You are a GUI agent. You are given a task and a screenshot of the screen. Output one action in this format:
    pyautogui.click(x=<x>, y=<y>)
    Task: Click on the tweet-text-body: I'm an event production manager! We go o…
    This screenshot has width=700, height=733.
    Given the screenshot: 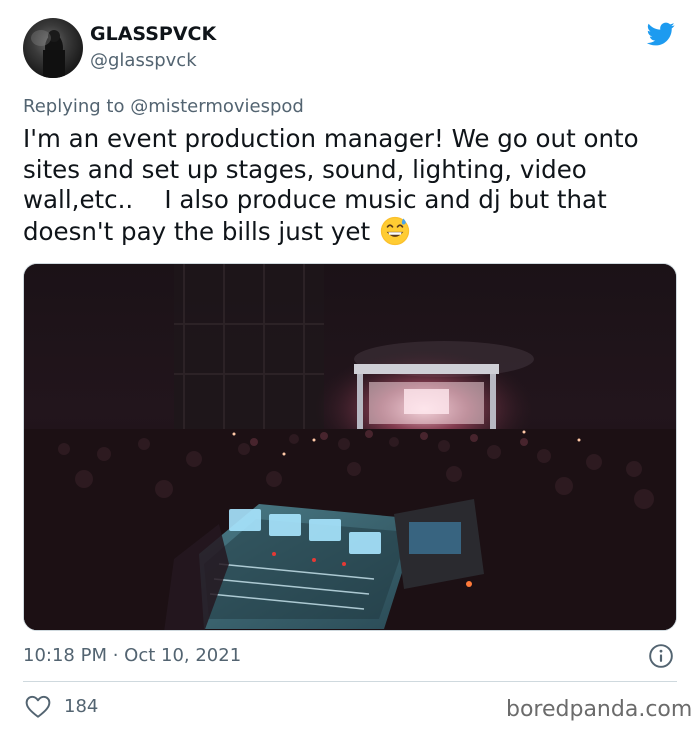 What is the action you would take?
    pyautogui.click(x=331, y=185)
    